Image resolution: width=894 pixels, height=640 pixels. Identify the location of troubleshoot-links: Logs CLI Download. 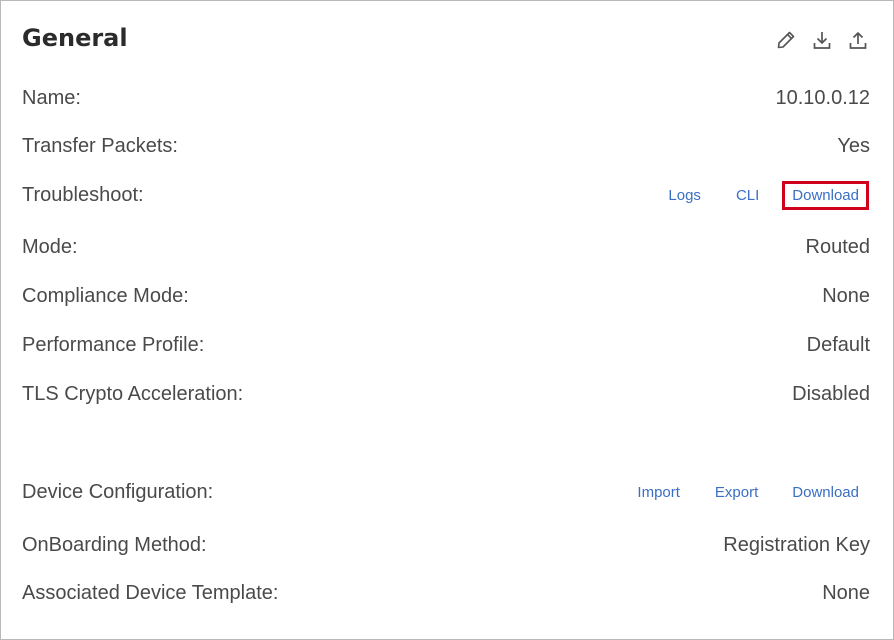
(768, 195).